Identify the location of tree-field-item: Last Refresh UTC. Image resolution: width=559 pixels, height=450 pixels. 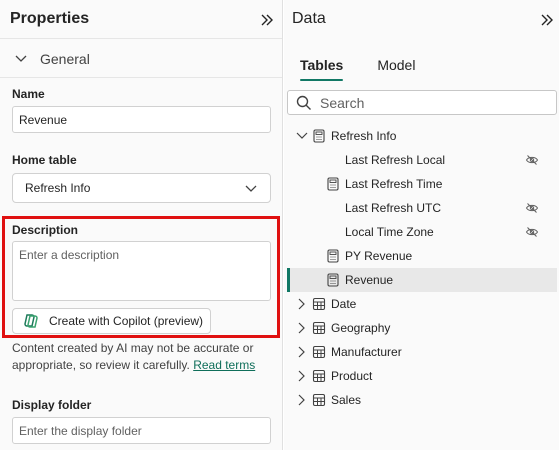
(422, 208).